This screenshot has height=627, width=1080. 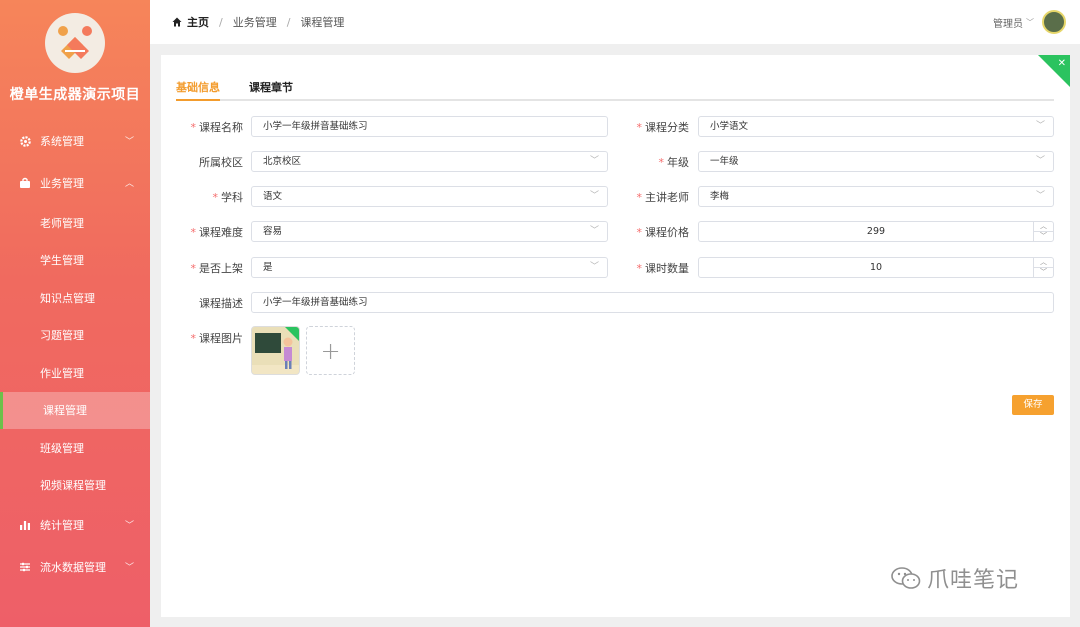 What do you see at coordinates (906, 578) in the screenshot?
I see `wechat-icon` at bounding box center [906, 578].